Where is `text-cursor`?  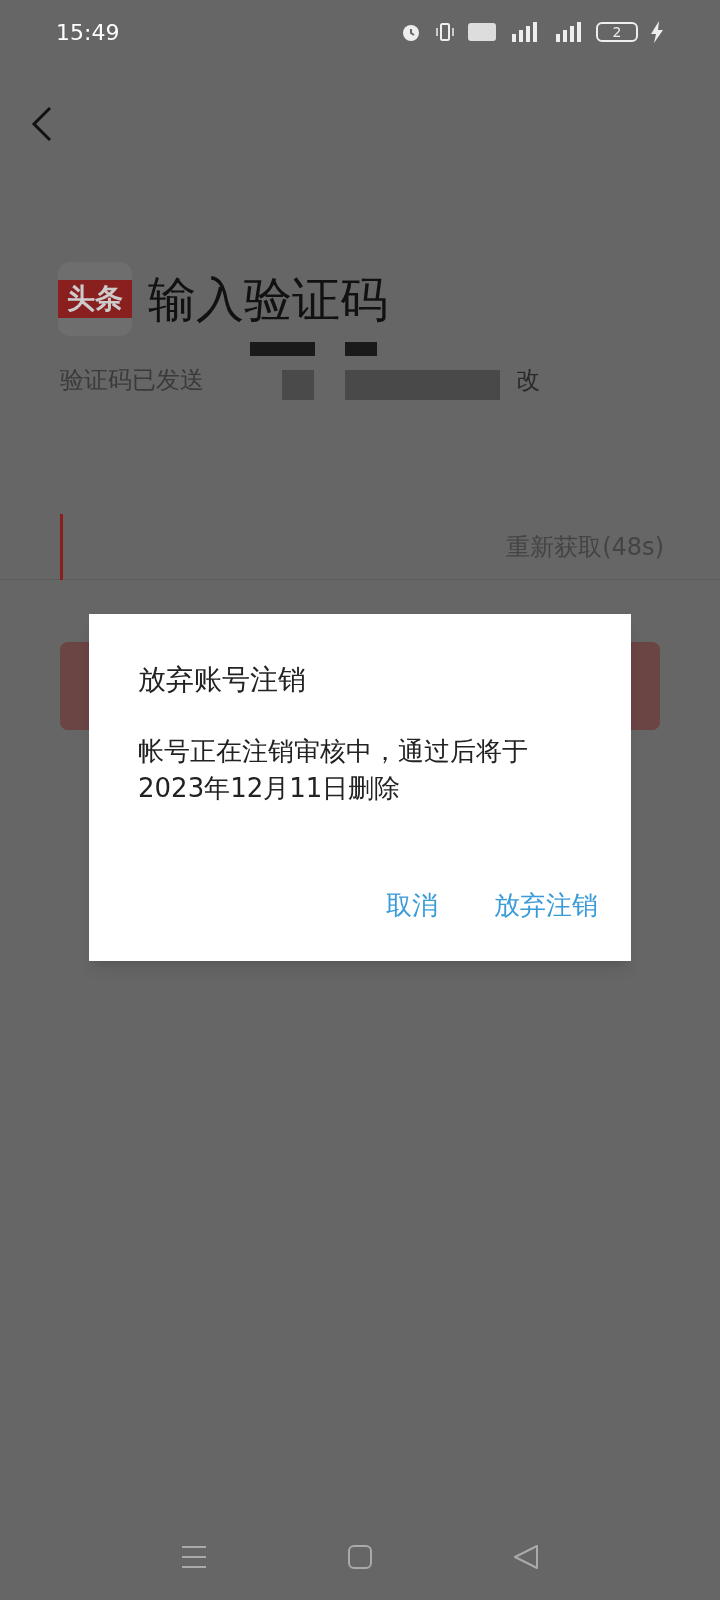
text-cursor is located at coordinates (61, 546).